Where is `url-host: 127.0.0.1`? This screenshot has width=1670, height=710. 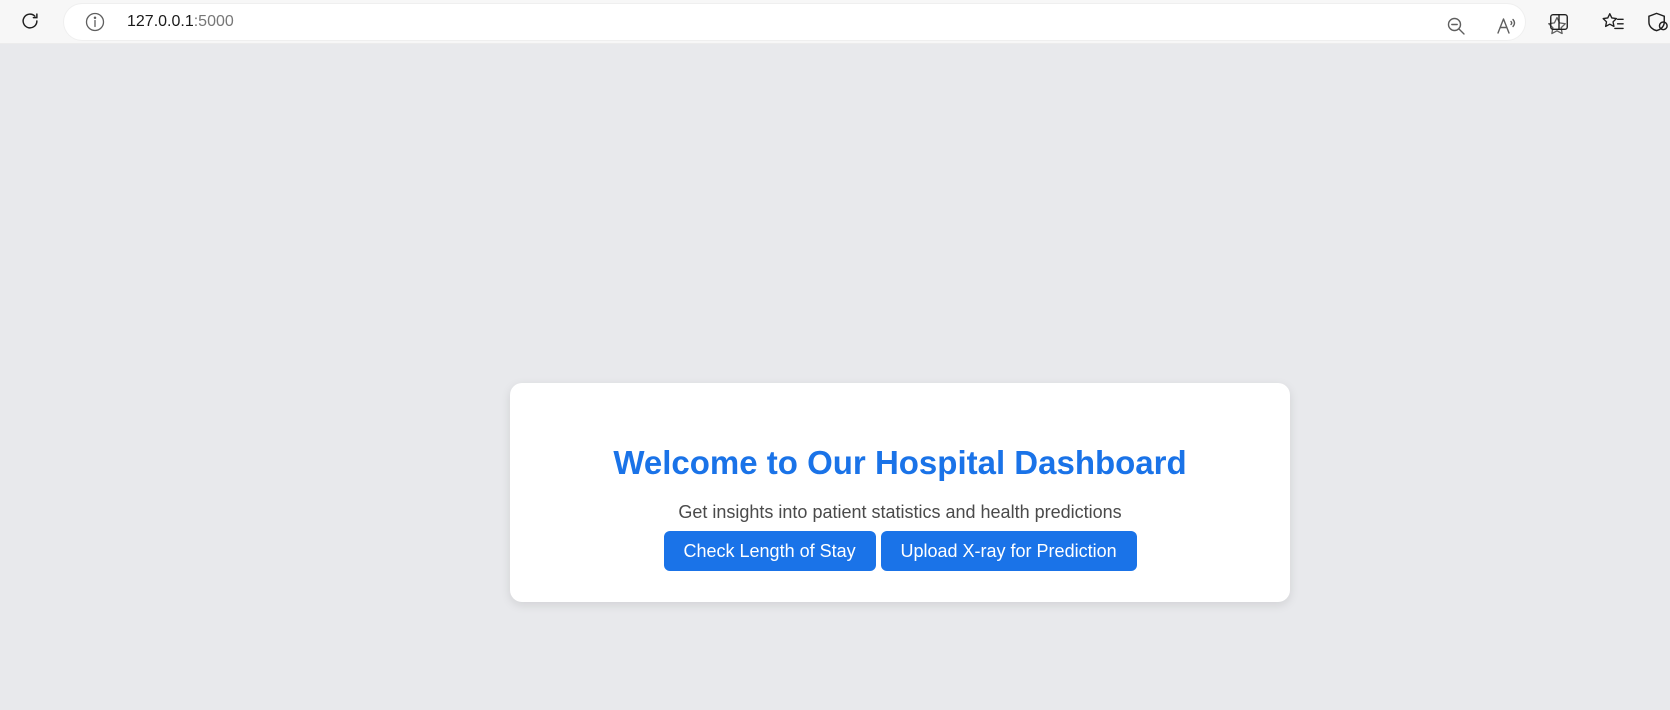 url-host: 127.0.0.1 is located at coordinates (160, 21).